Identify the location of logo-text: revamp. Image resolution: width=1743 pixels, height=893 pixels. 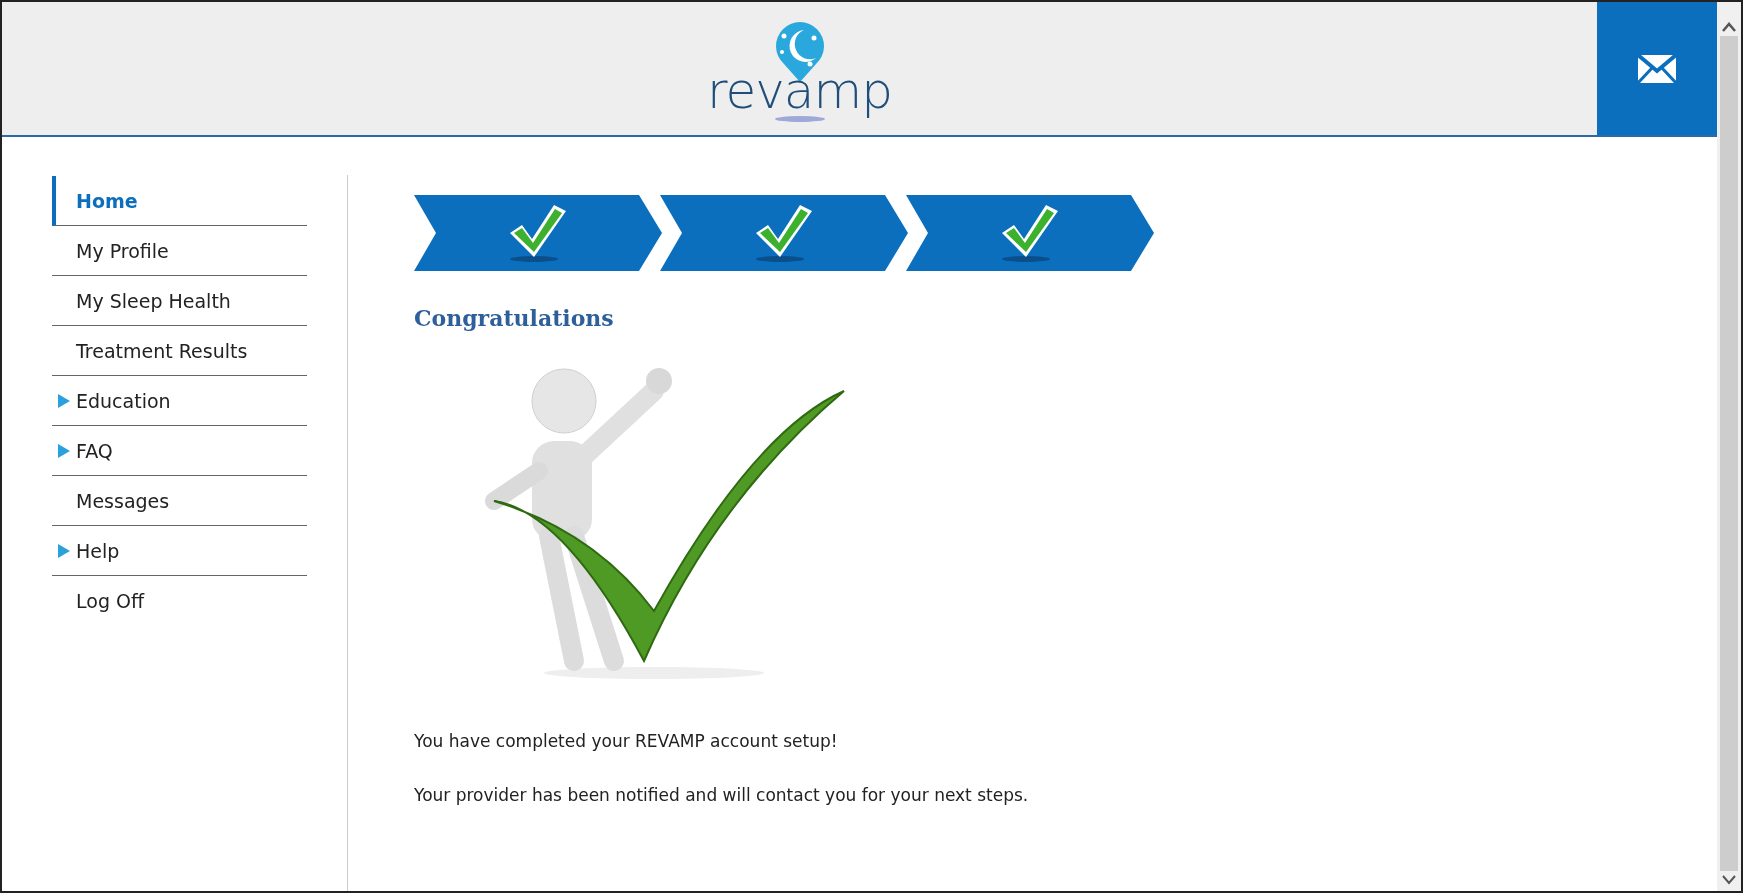
(799, 90).